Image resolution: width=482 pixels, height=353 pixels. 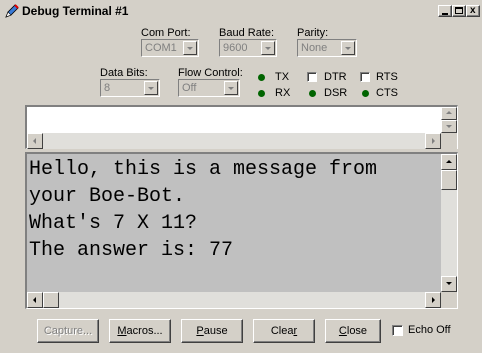 What do you see at coordinates (283, 93) in the screenshot?
I see `rx-label: RX` at bounding box center [283, 93].